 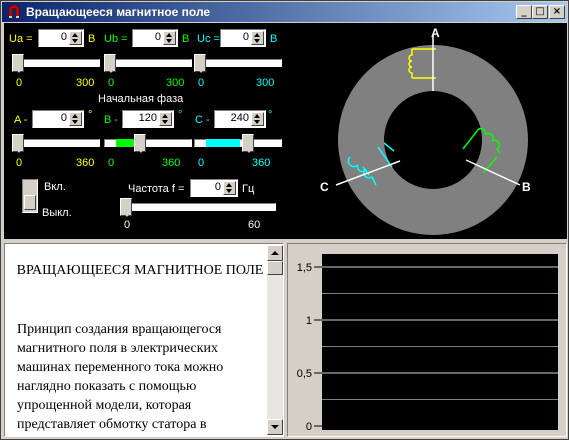 What do you see at coordinates (110, 63) in the screenshot?
I see `ub-slider-thumb` at bounding box center [110, 63].